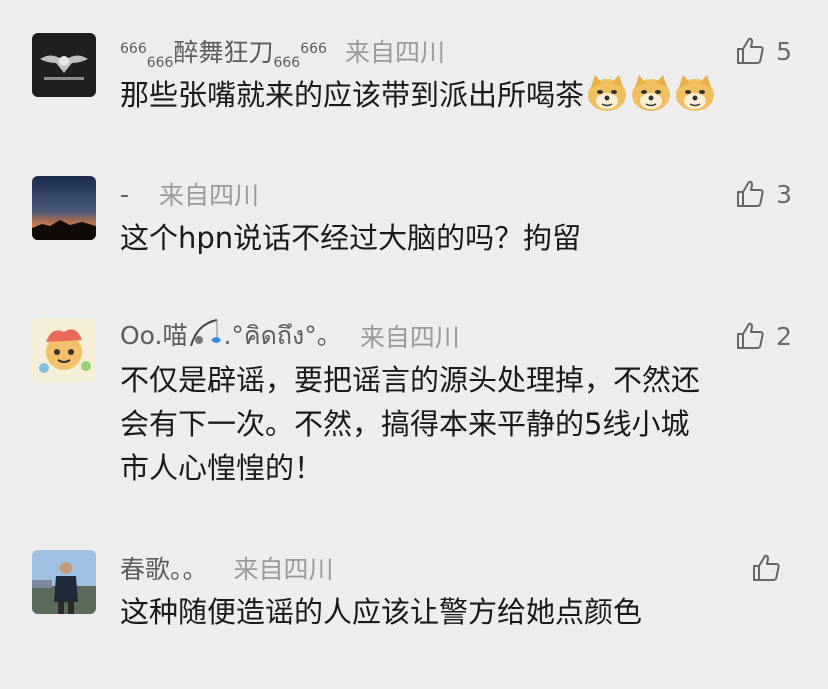 The width and height of the screenshot is (828, 689). What do you see at coordinates (381, 612) in the screenshot?
I see `comment-text: 这种随便造谣的人应该让警方给她点颜色` at bounding box center [381, 612].